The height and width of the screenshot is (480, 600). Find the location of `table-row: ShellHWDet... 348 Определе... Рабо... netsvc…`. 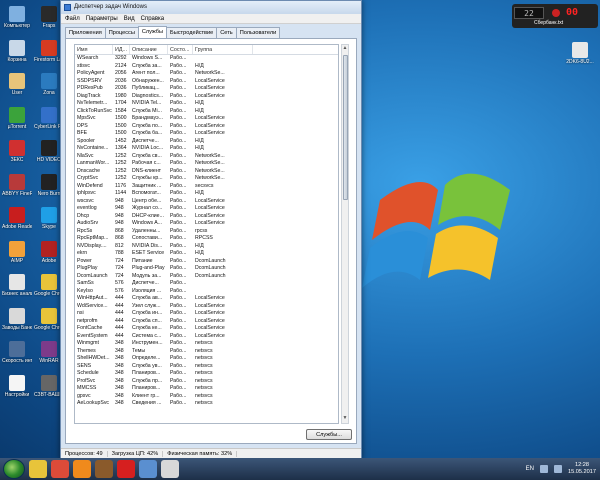

table-row: ShellHWDet... 348 Определе... Рабо... netsvc… is located at coordinates (206, 359).